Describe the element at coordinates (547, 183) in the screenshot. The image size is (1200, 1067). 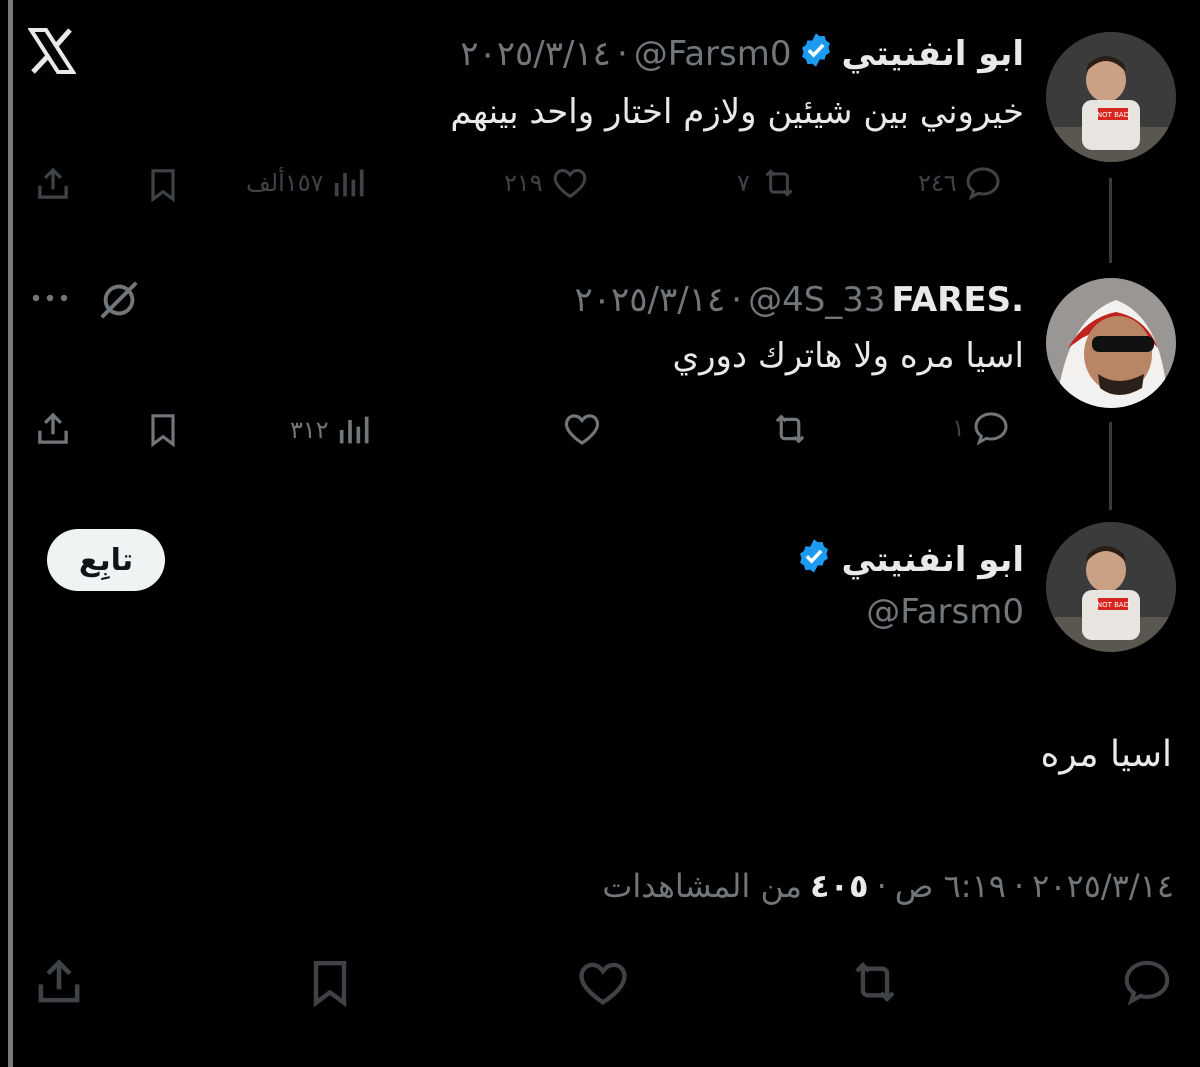
I see `like-button: ٢١٩` at that location.